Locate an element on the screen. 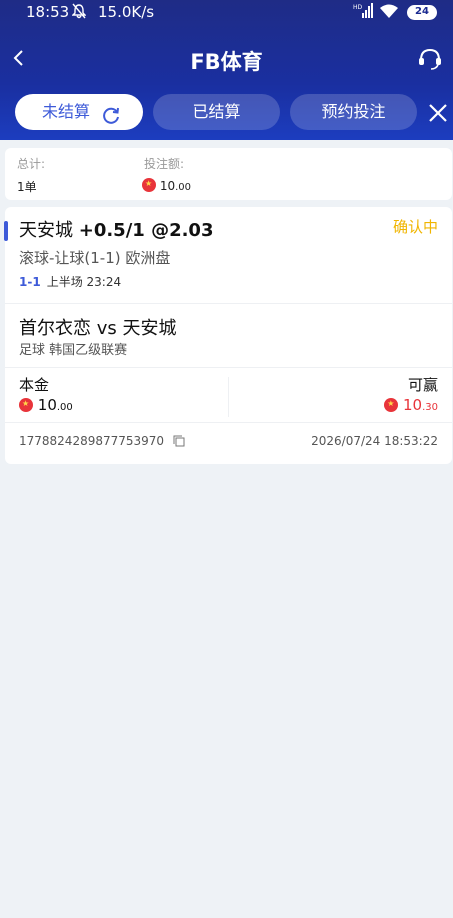 Image resolution: width=453 pixels, height=918 pixels. status-badge: 确认中 is located at coordinates (415, 227).